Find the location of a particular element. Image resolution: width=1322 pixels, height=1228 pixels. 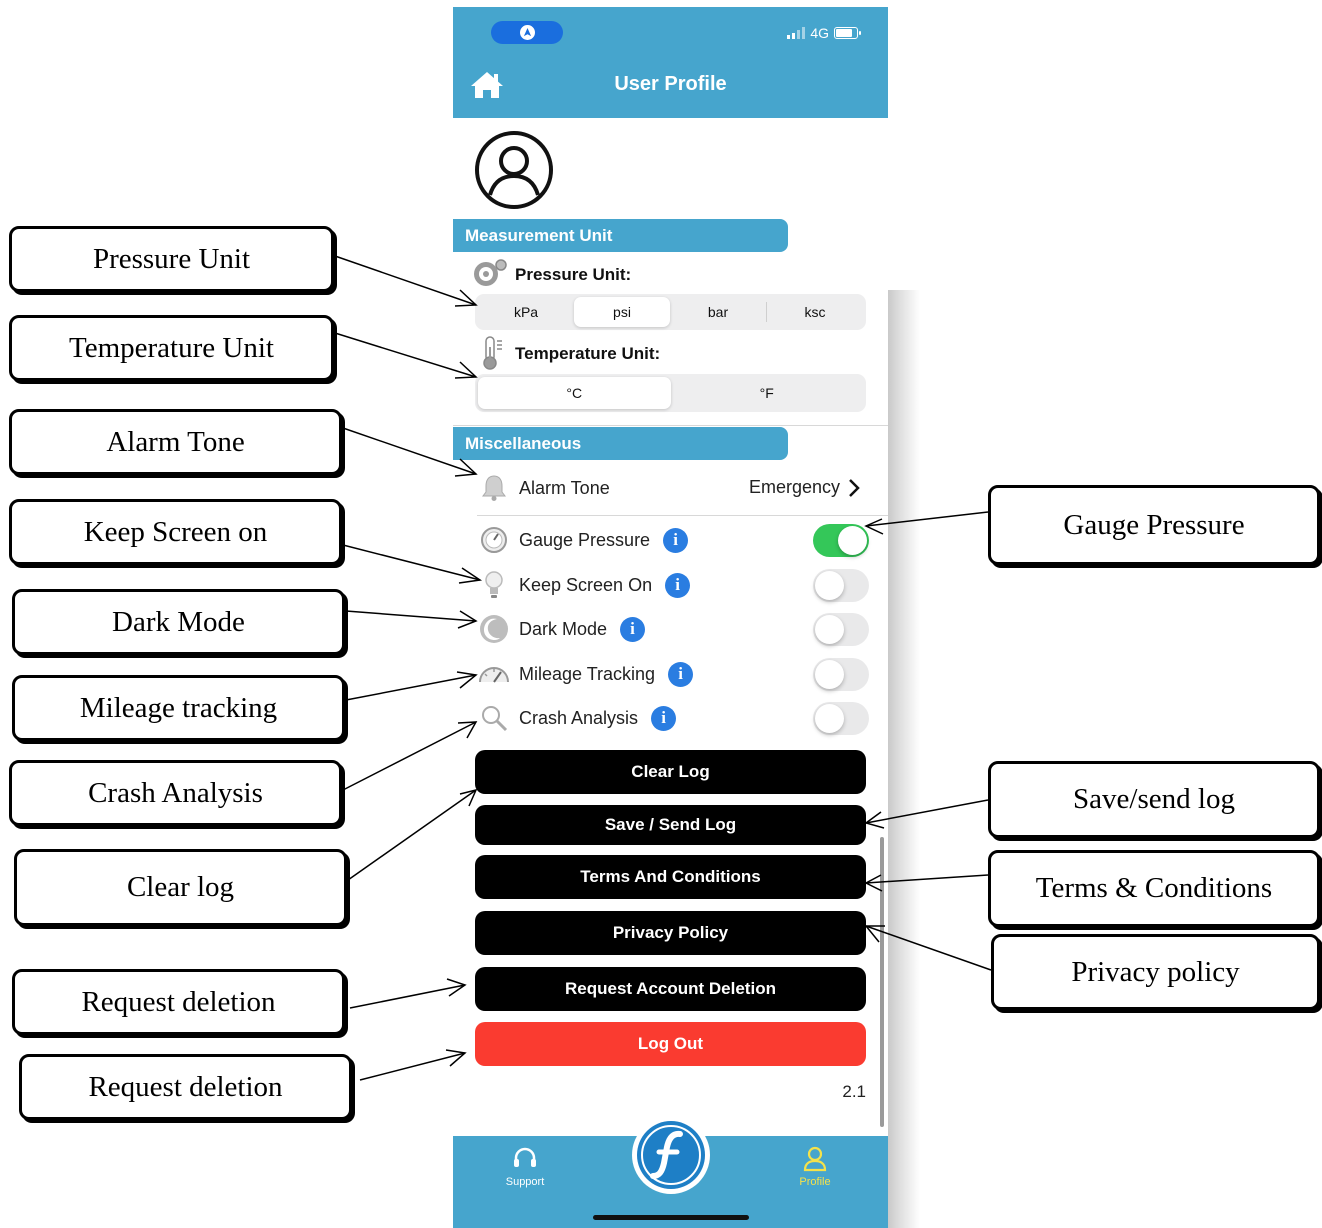

tab-support: Support is located at coordinates (525, 1167).